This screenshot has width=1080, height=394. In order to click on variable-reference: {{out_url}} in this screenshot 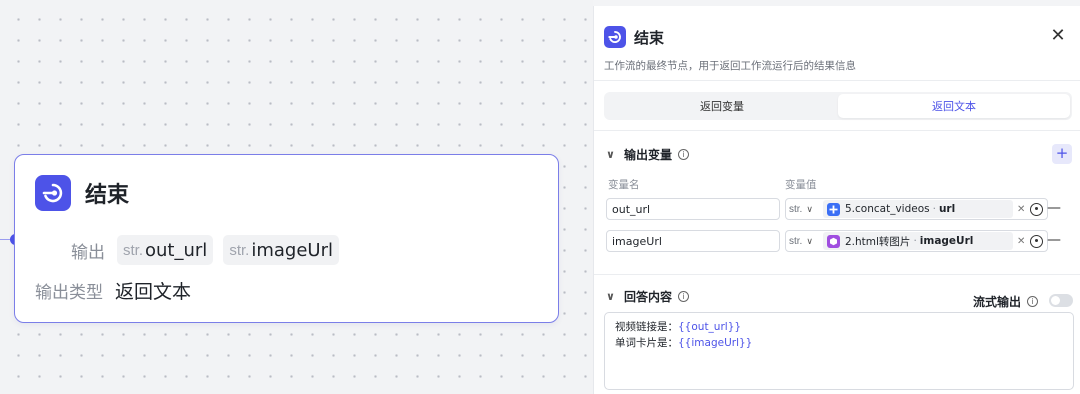, I will do `click(710, 327)`.